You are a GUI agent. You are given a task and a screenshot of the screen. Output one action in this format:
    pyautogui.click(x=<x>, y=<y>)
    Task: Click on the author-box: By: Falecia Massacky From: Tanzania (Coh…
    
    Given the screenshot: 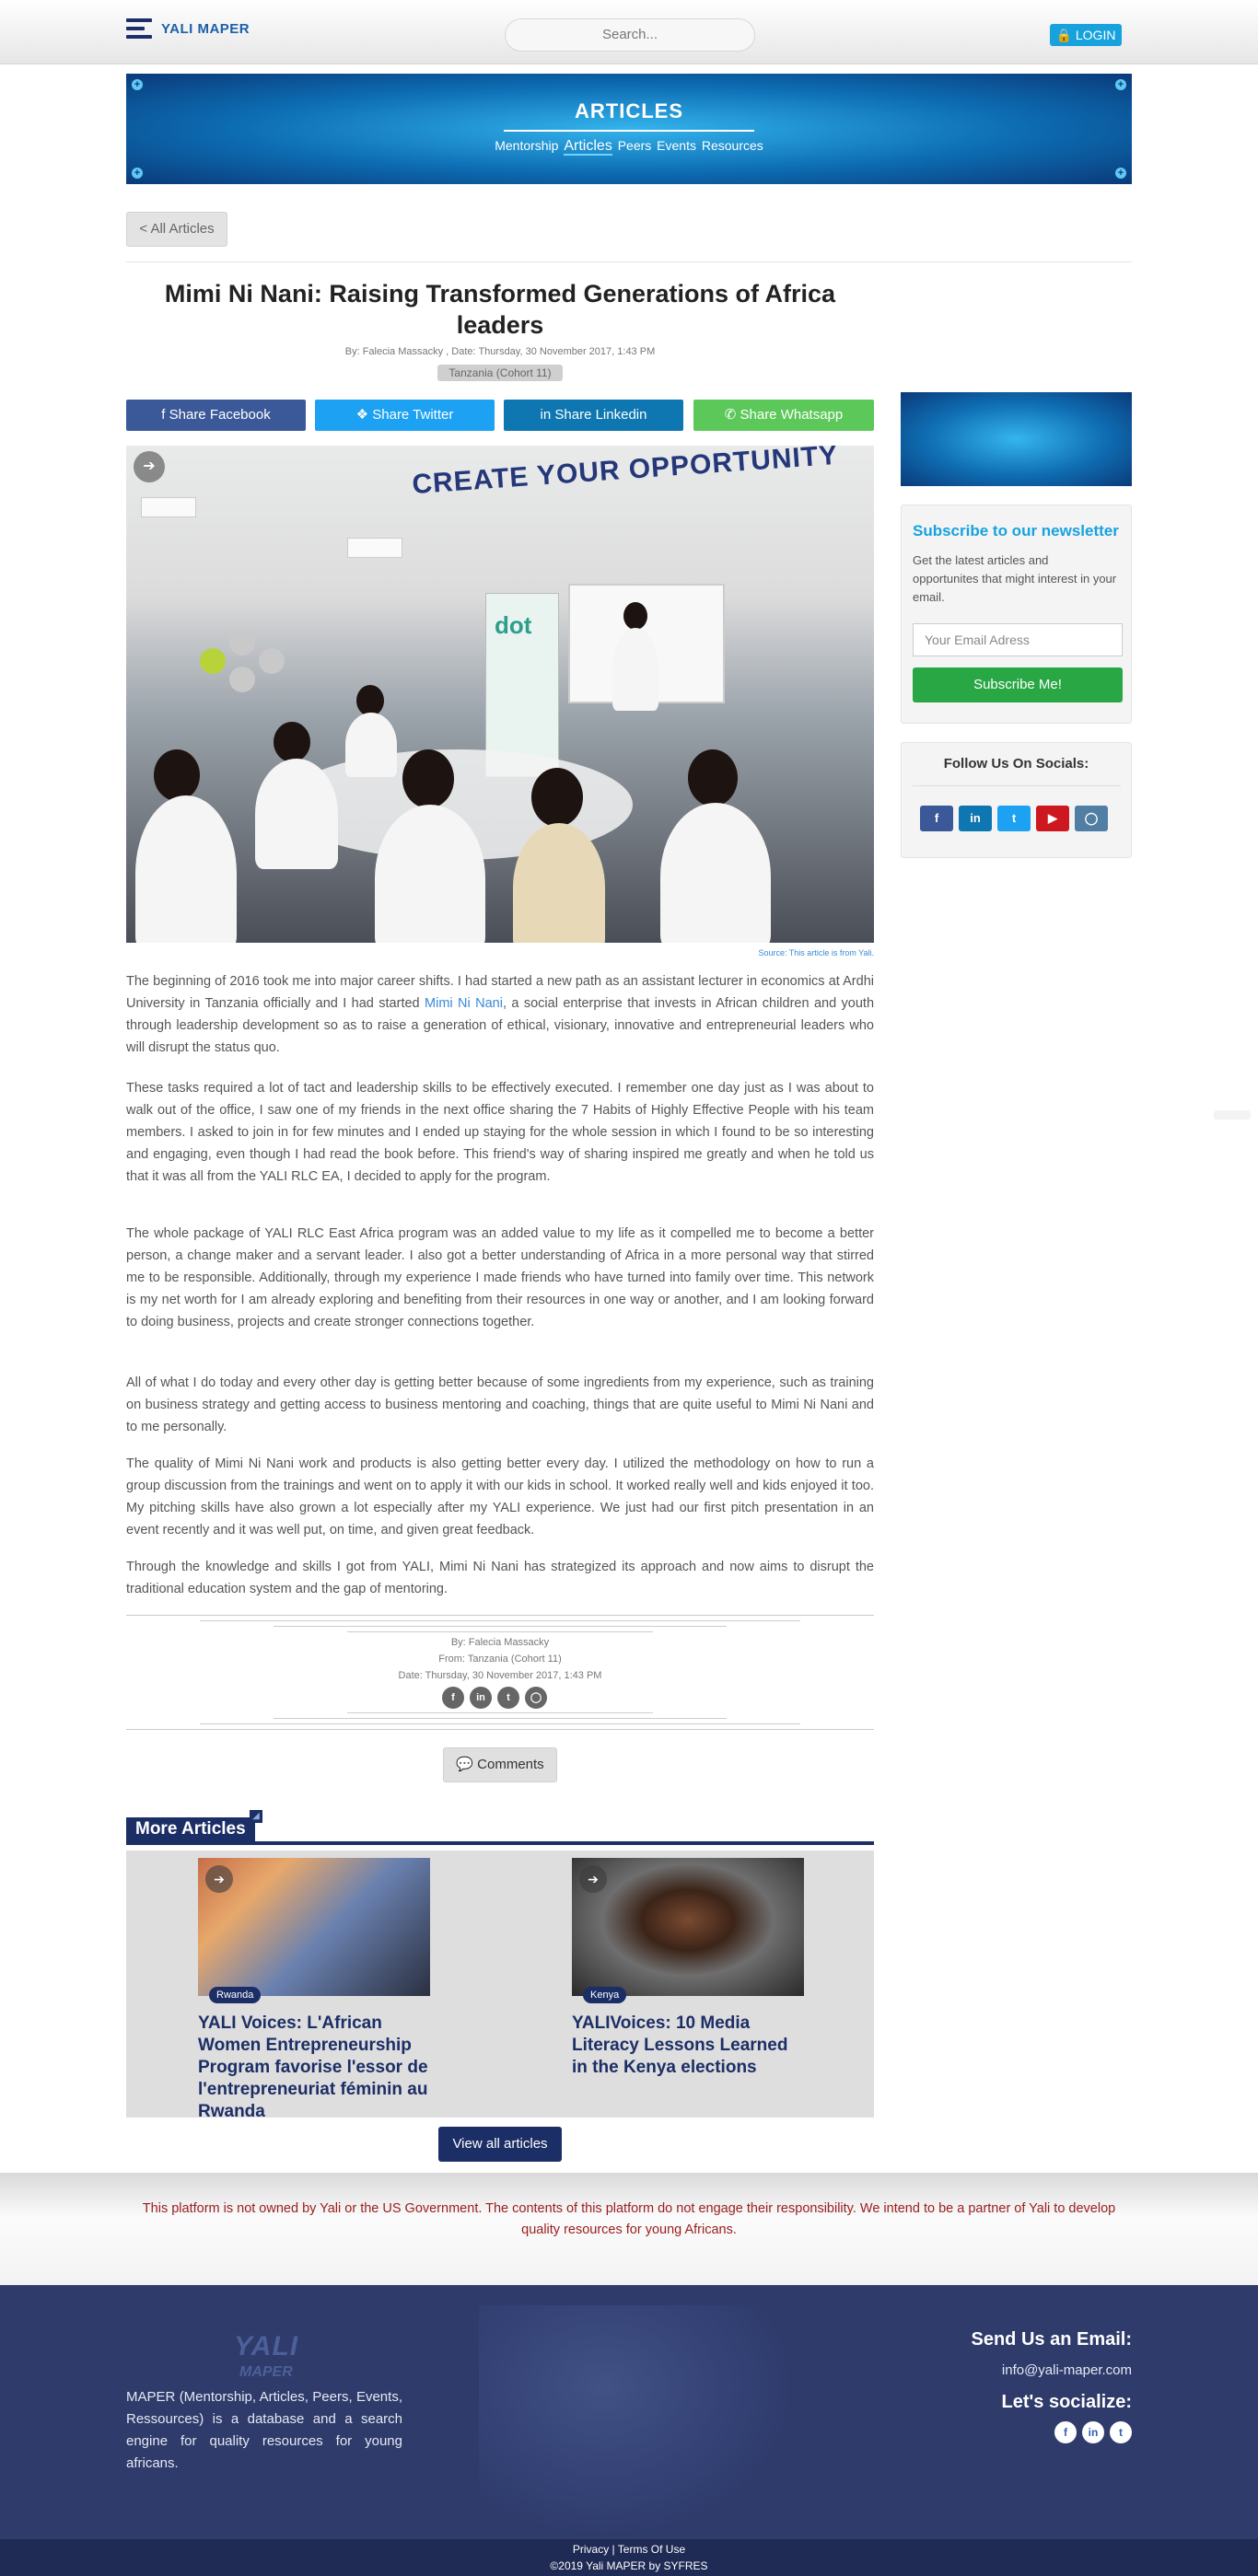 What is the action you would take?
    pyautogui.click(x=500, y=1672)
    